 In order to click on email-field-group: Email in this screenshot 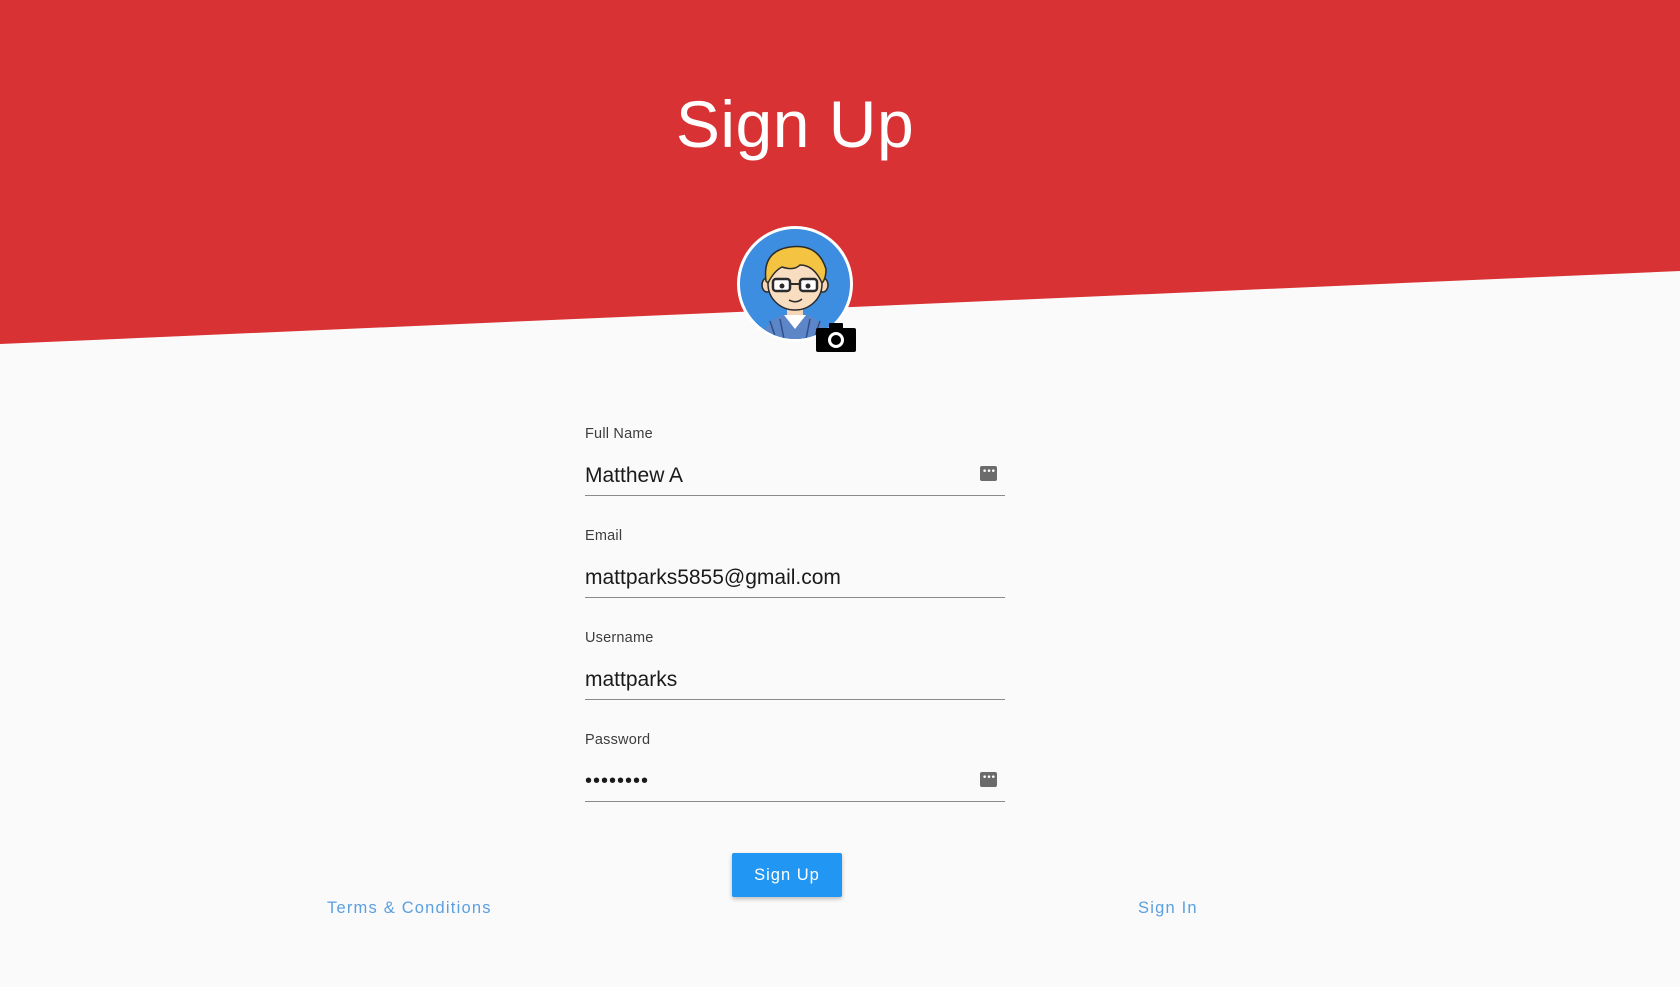, I will do `click(795, 573)`.